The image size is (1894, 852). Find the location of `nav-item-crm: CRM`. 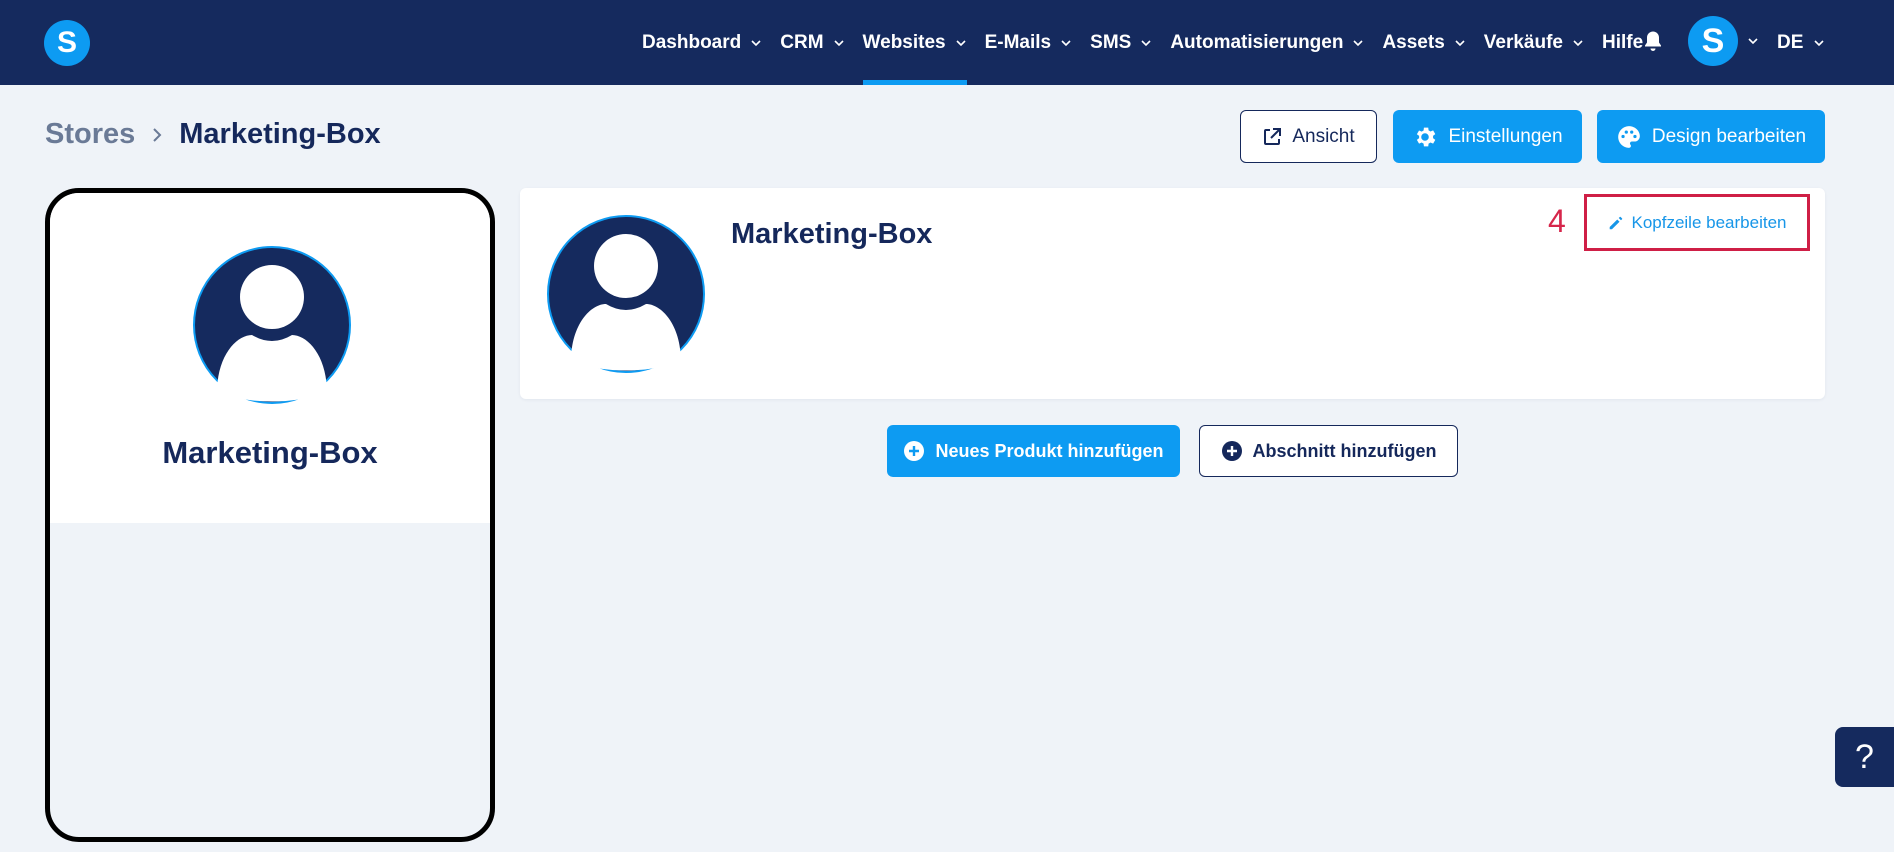

nav-item-crm: CRM is located at coordinates (812, 42).